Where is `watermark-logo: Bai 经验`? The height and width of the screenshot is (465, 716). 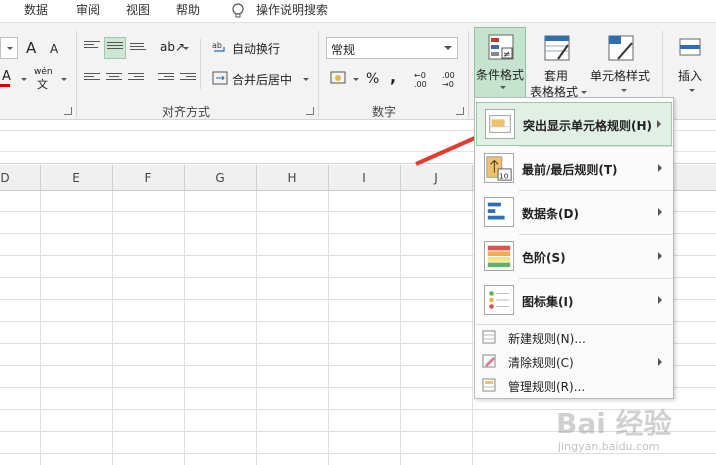 watermark-logo: Bai 经验 is located at coordinates (614, 423).